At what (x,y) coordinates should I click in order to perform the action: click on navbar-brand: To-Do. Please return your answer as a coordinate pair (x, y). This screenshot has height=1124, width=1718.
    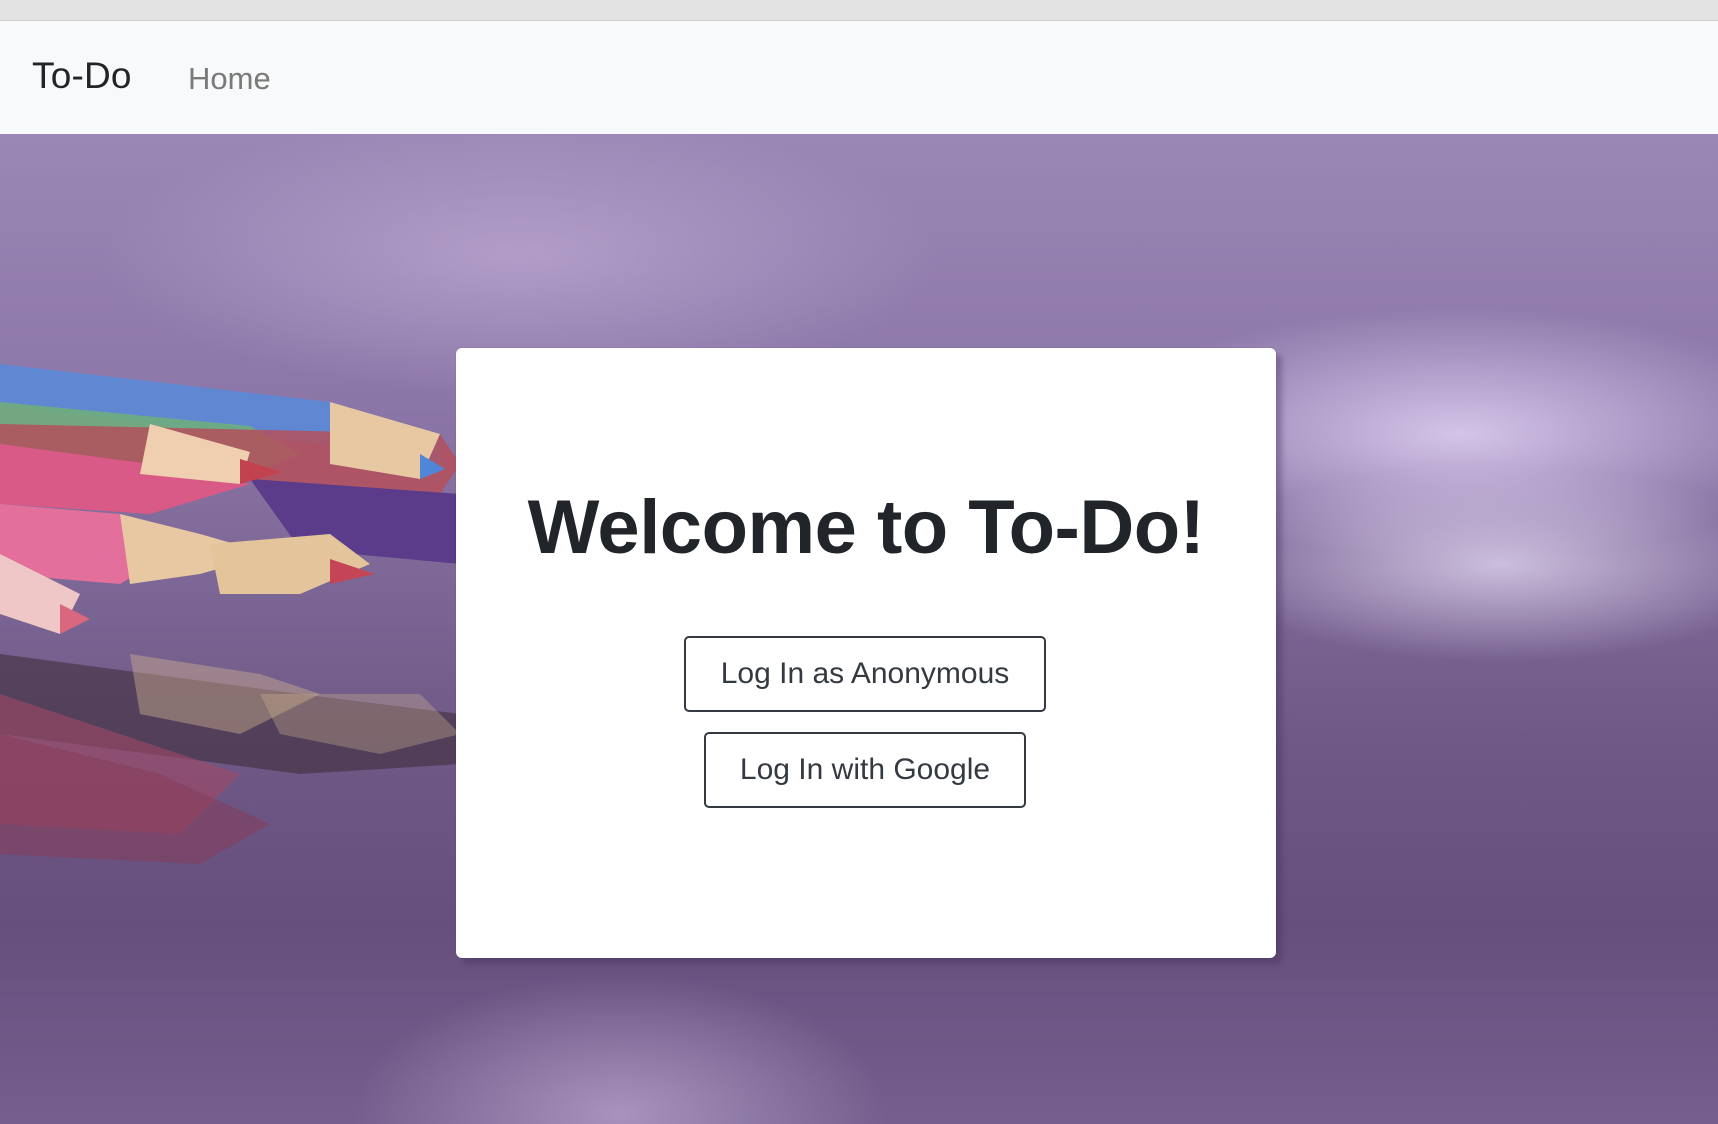
    Looking at the image, I should click on (82, 76).